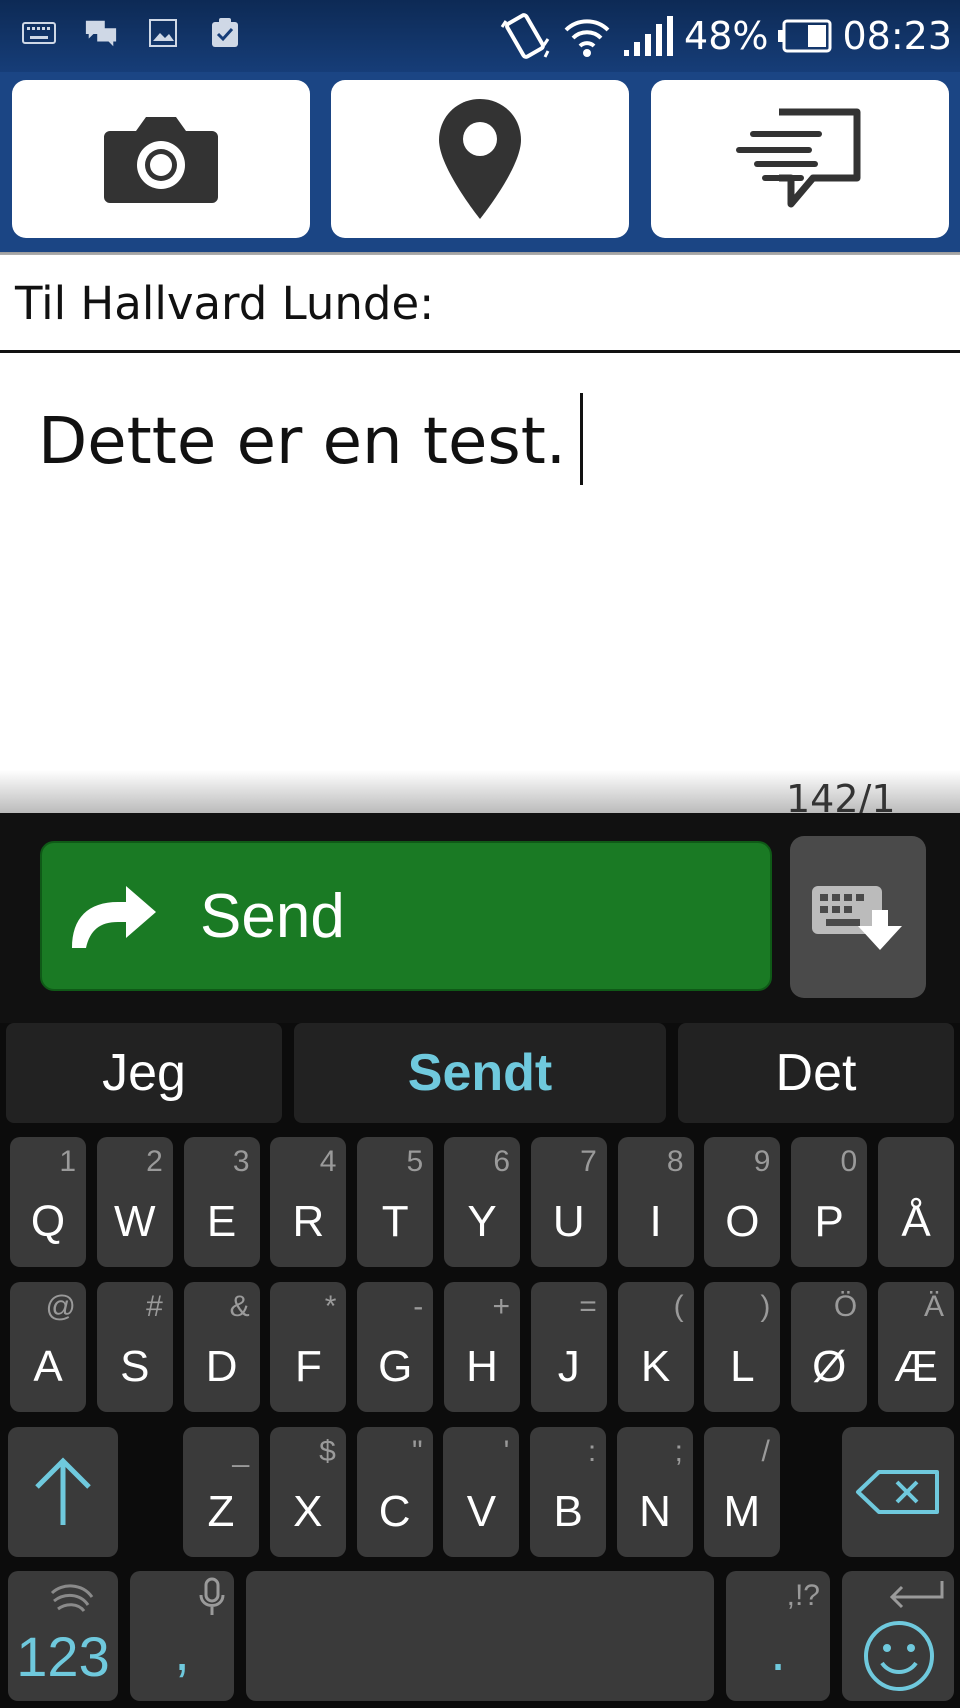 The image size is (960, 1708). I want to click on key-h: + H, so click(482, 1347).